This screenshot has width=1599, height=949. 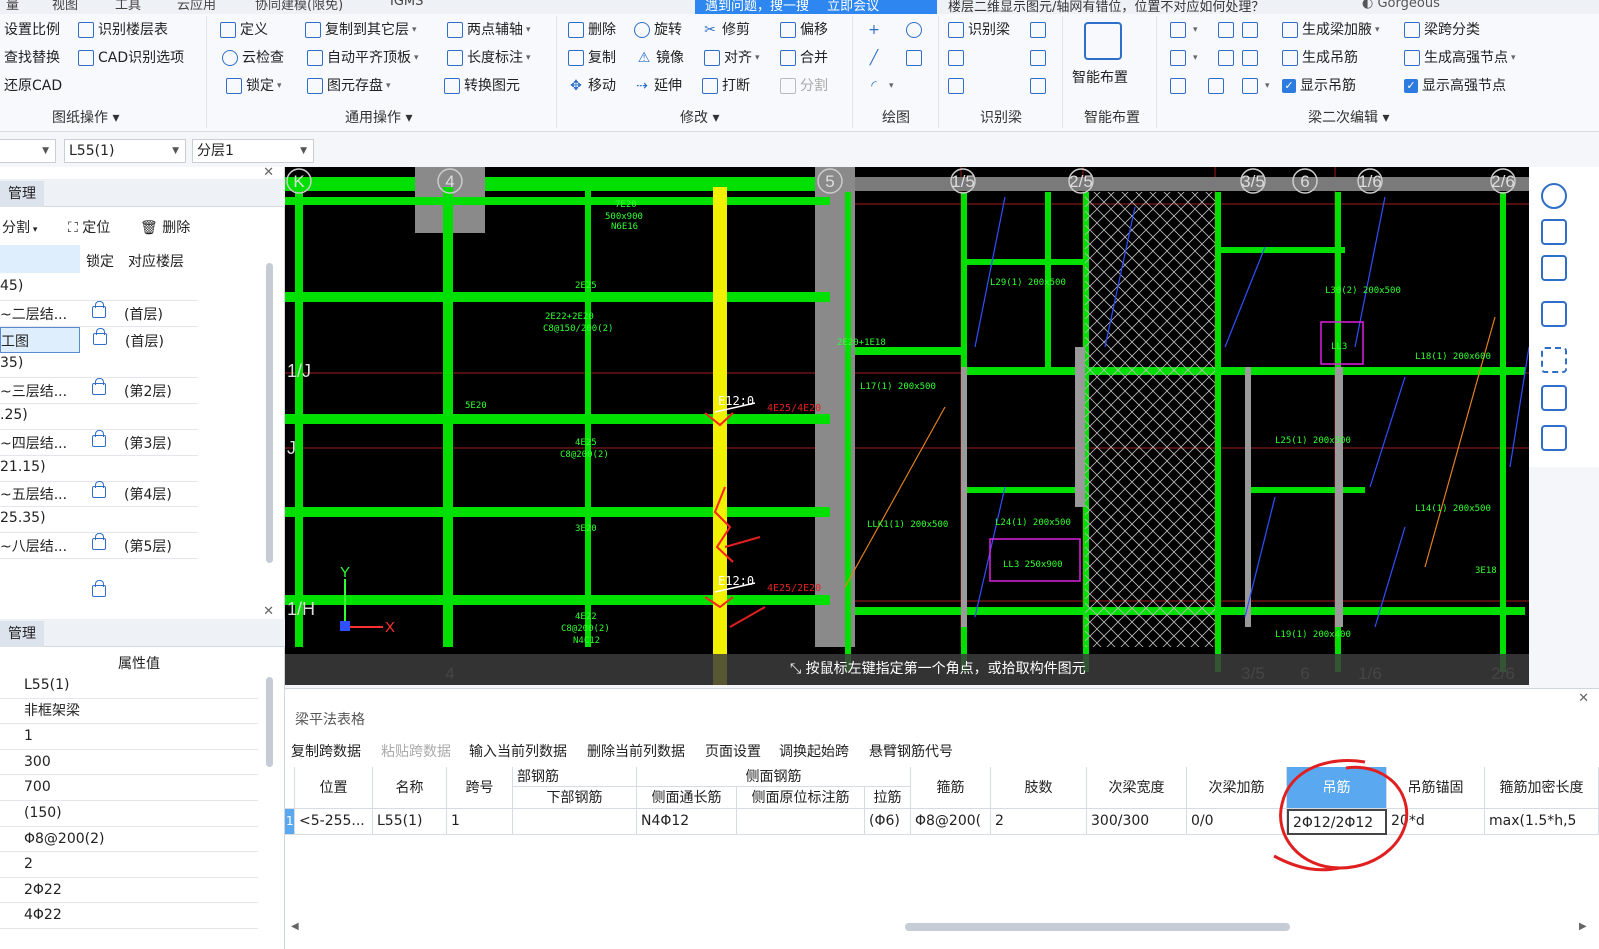 I want to click on draw-arc-button: ◜ ▾, so click(x=879, y=86).